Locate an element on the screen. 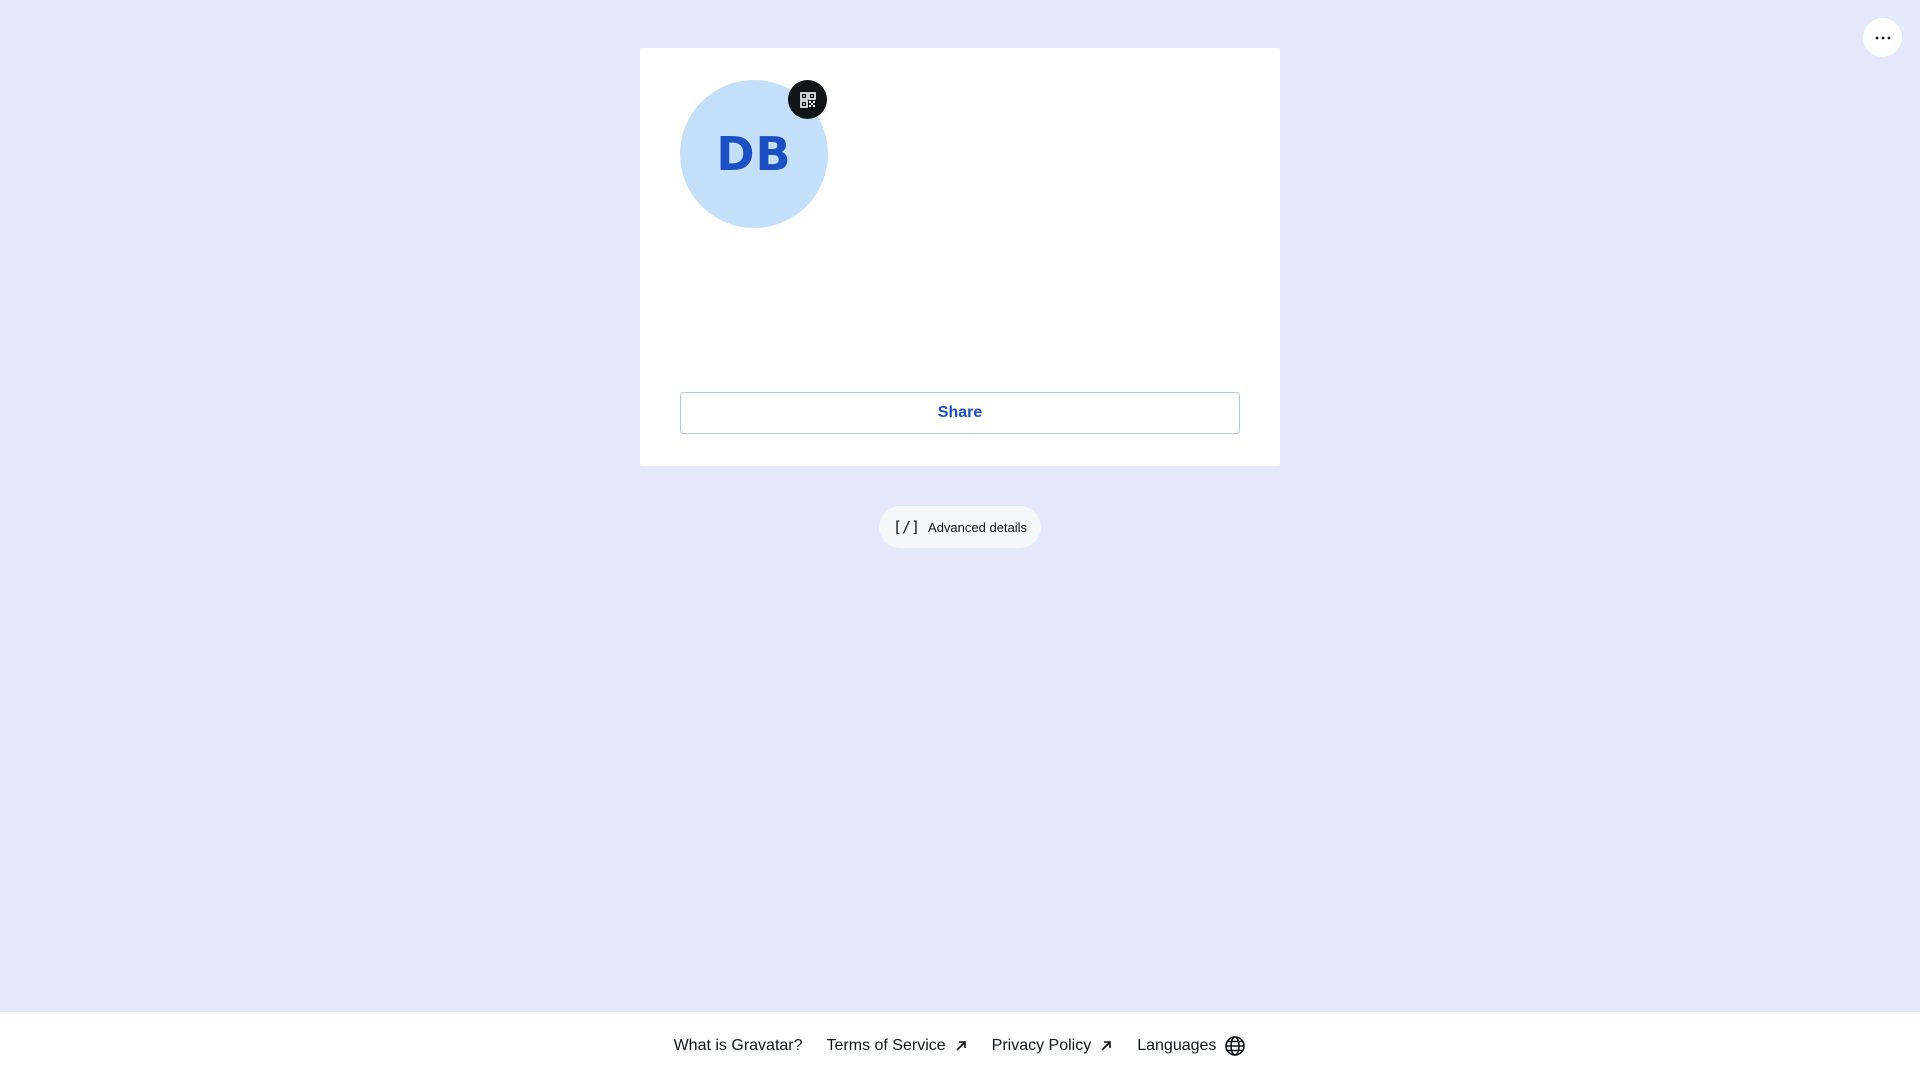 This screenshot has height=1080, width=1920. footer-link-label: Privacy Policy is located at coordinates (1041, 1045).